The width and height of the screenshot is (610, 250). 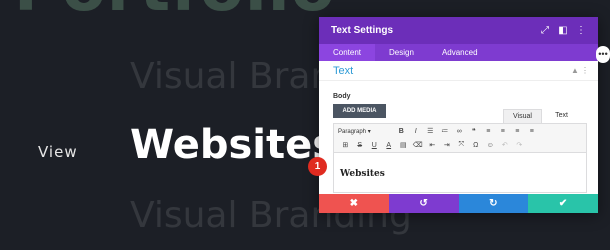 I want to click on cancel-button: ✖, so click(x=354, y=203).